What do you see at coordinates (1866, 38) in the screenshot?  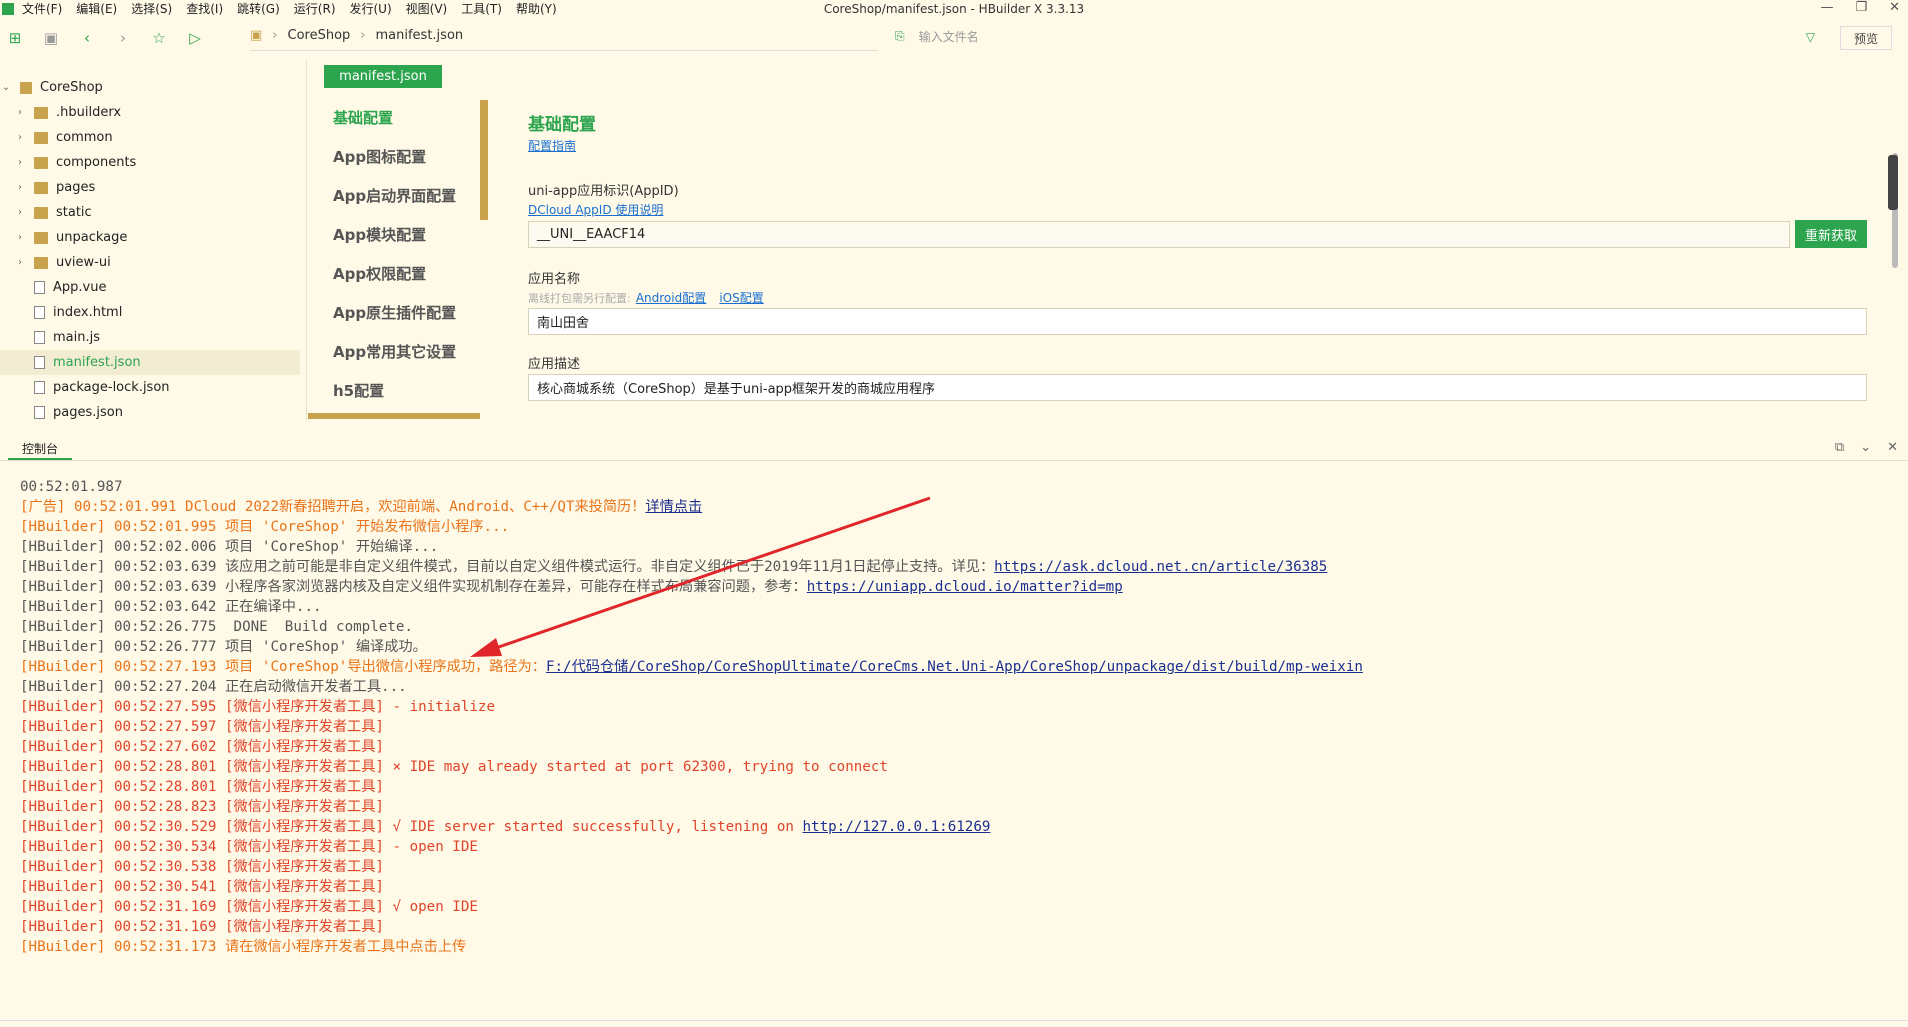 I see `preview-button: 预览` at bounding box center [1866, 38].